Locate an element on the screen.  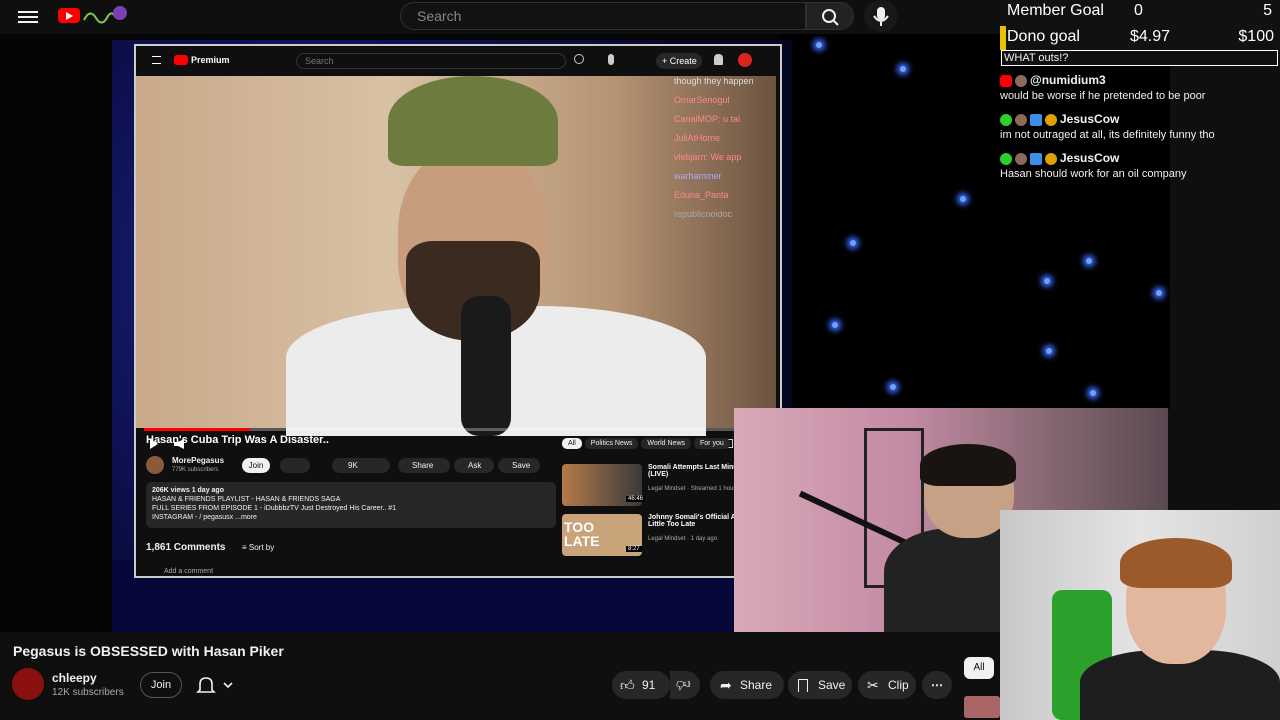
voice-search-button is located at coordinates (881, 16).